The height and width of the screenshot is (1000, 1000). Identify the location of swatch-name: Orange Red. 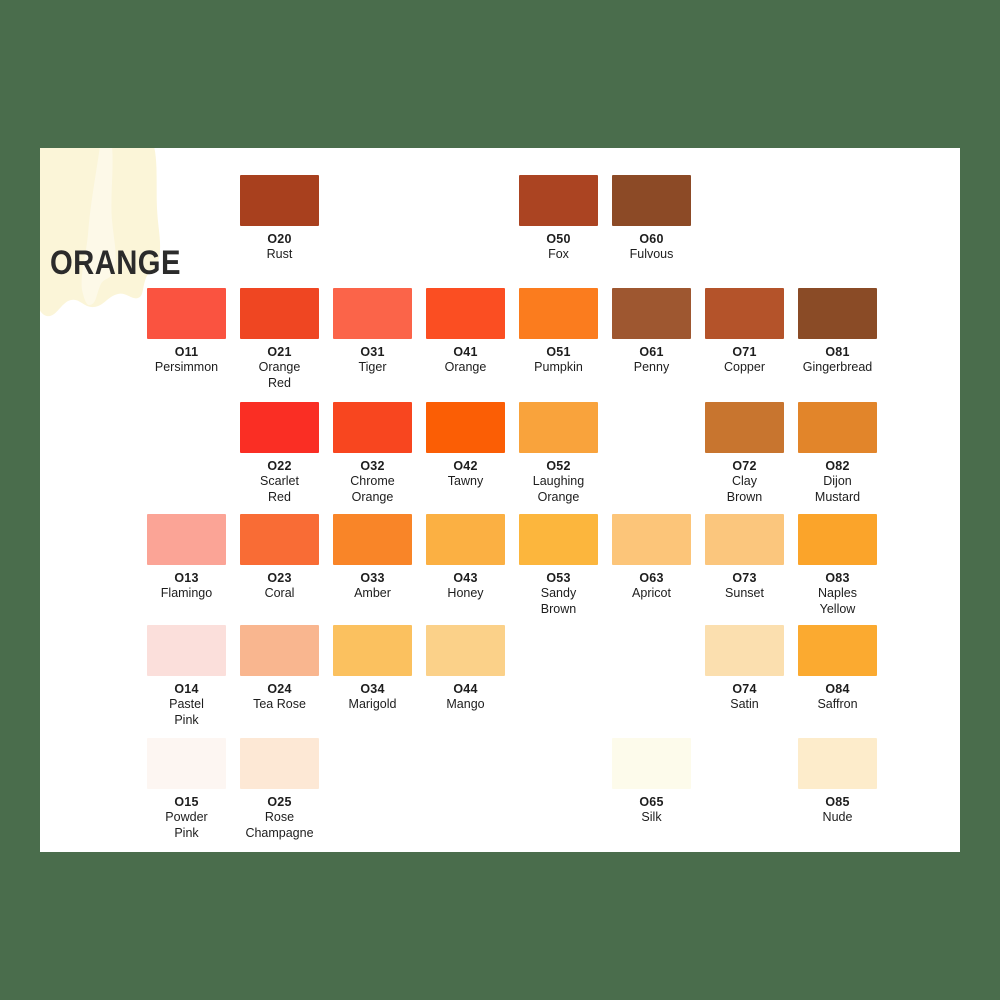
(279, 375).